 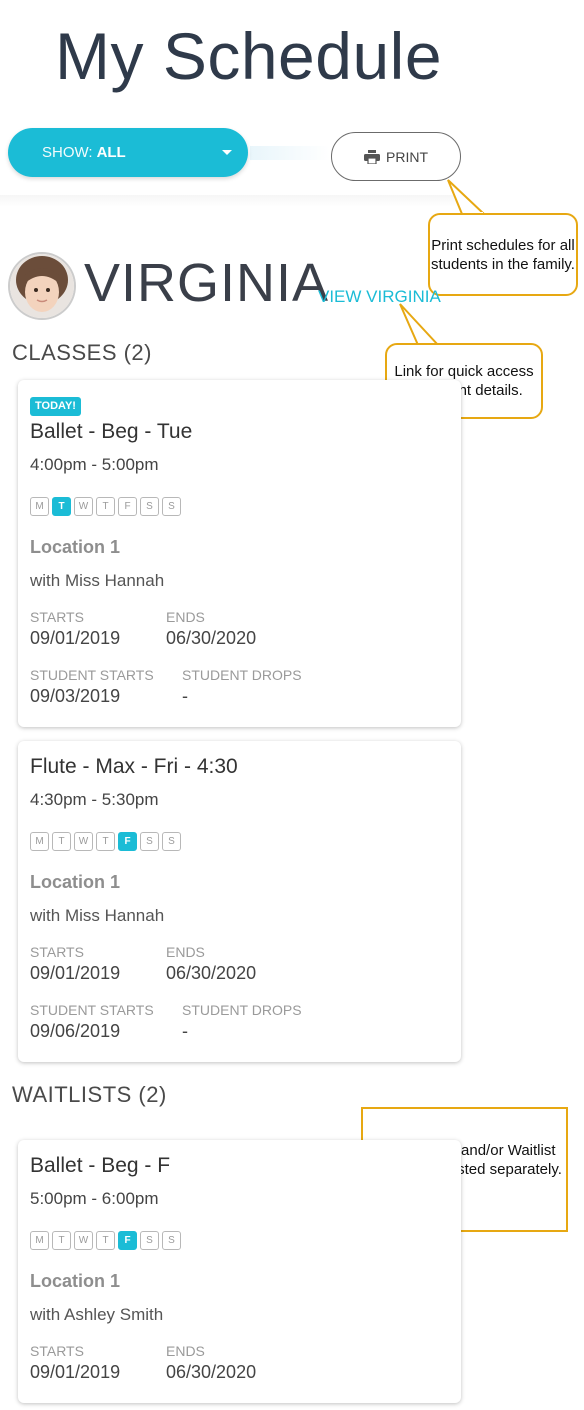 What do you see at coordinates (97, 1314) in the screenshot?
I see `class-instructor: with Ashley Smith` at bounding box center [97, 1314].